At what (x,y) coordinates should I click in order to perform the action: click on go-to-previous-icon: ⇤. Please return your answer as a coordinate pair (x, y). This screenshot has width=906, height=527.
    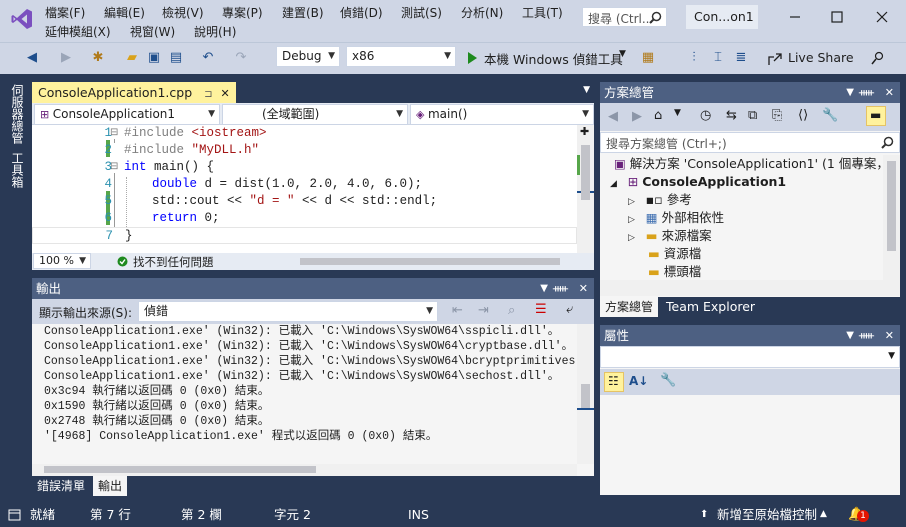
    Looking at the image, I should click on (457, 310).